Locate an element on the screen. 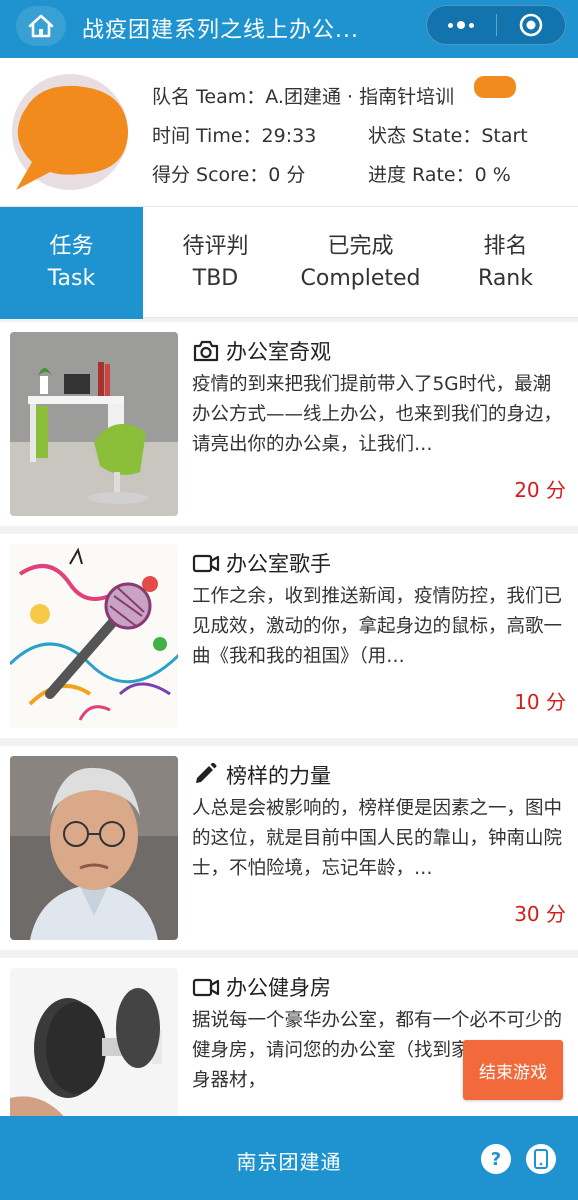 The width and height of the screenshot is (578, 1200). tab-task-cn: 任务 is located at coordinates (71, 246).